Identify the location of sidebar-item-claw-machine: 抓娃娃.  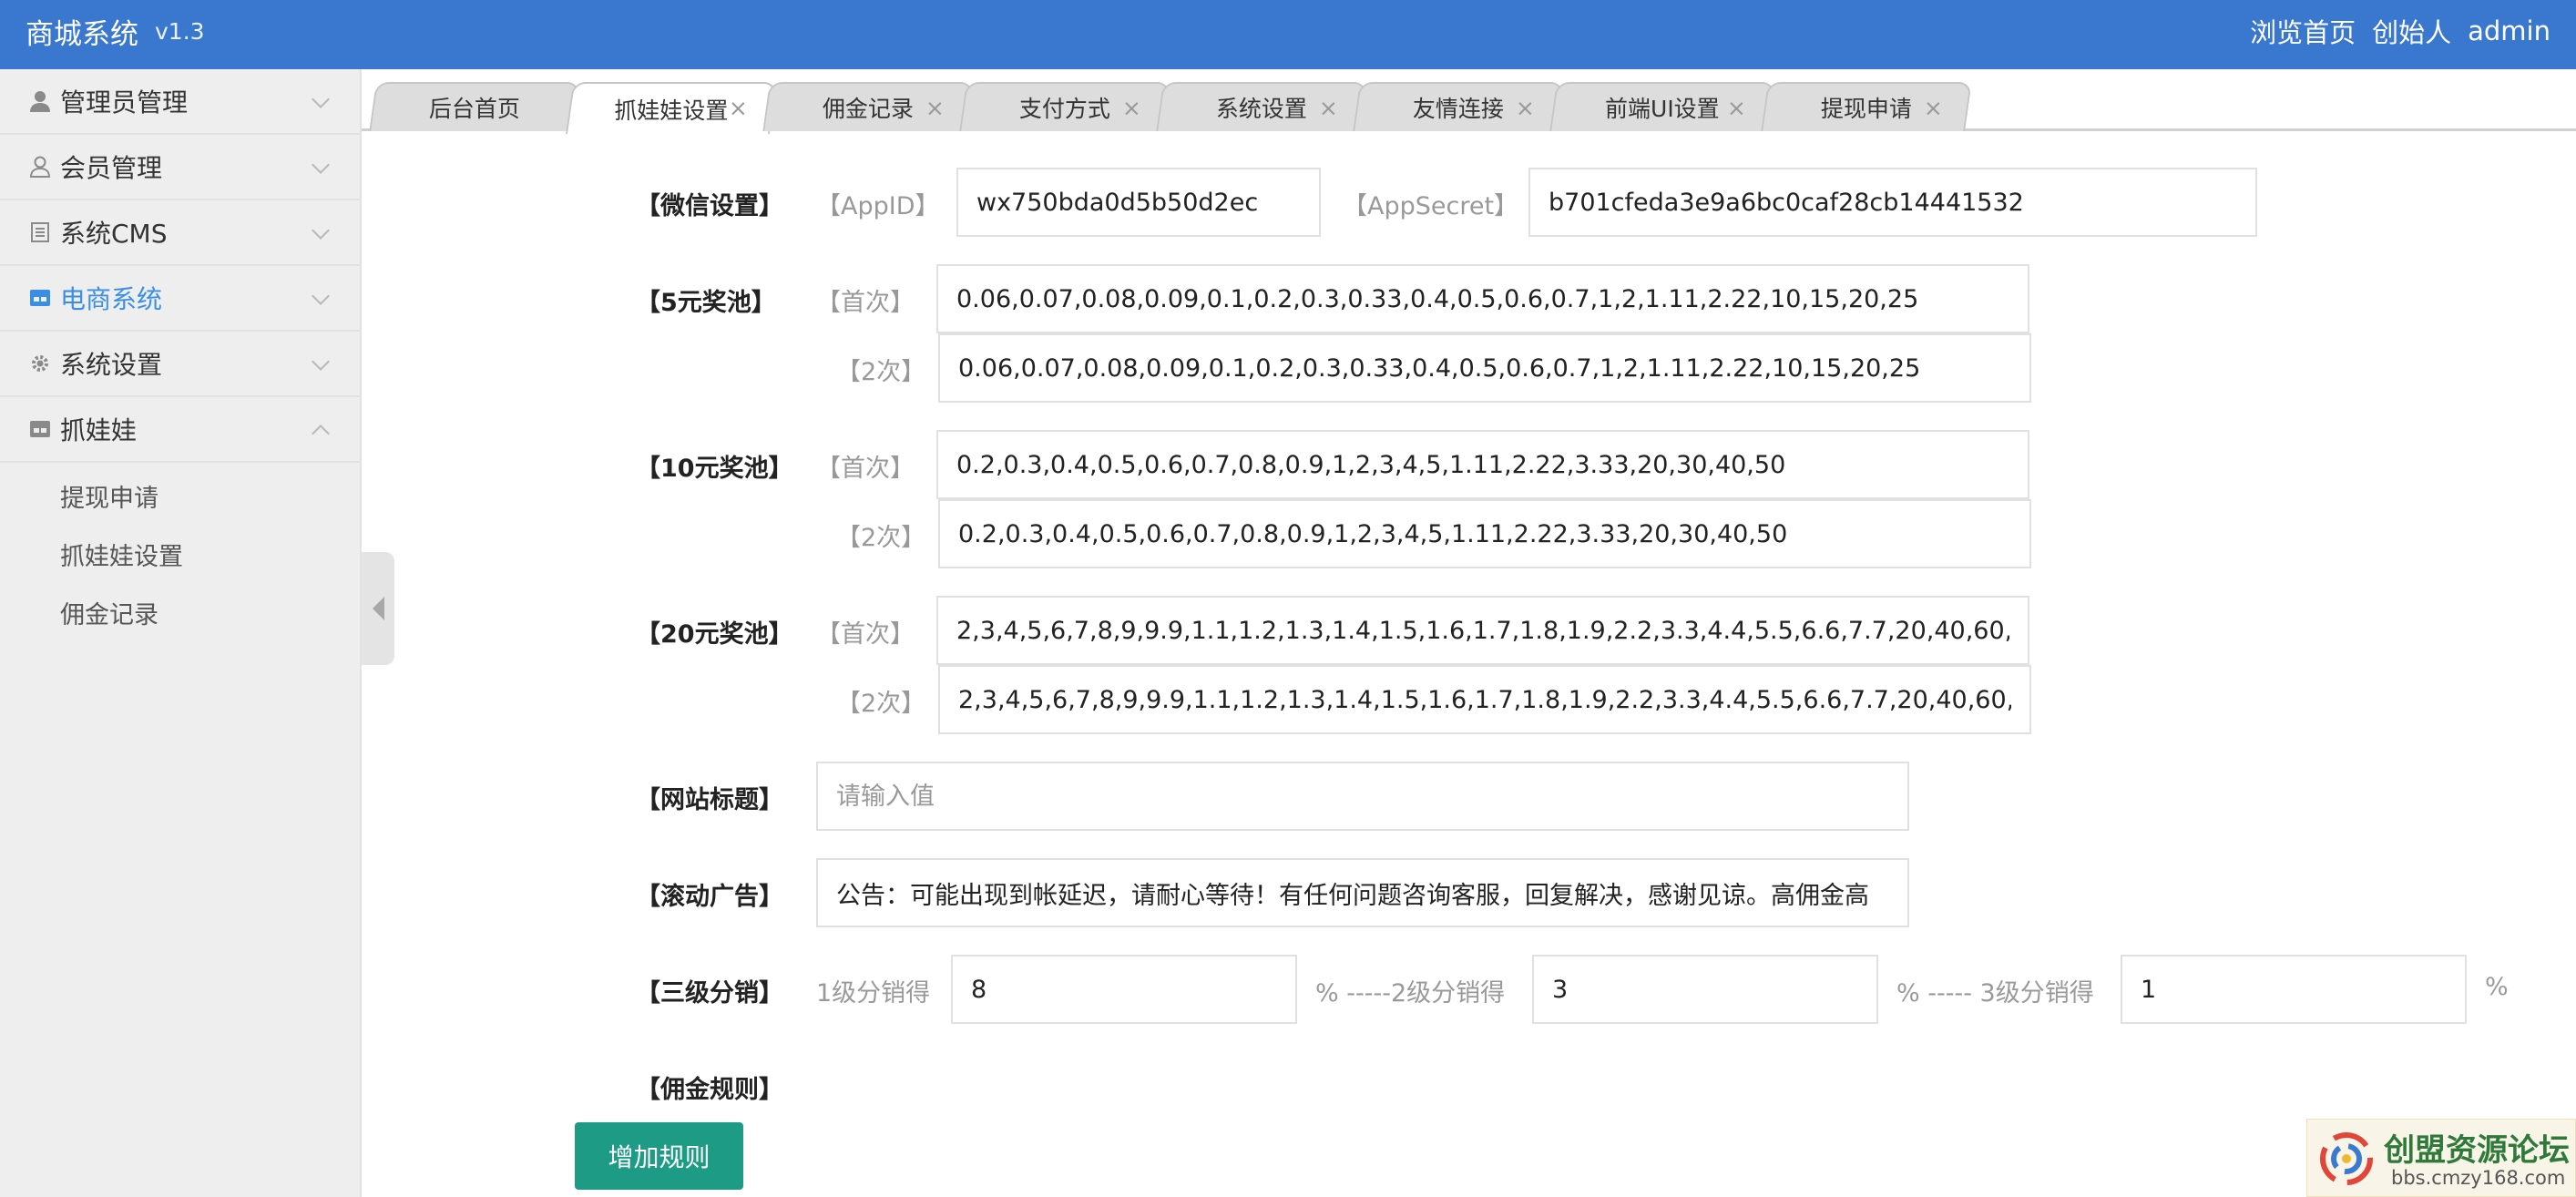
(180, 430).